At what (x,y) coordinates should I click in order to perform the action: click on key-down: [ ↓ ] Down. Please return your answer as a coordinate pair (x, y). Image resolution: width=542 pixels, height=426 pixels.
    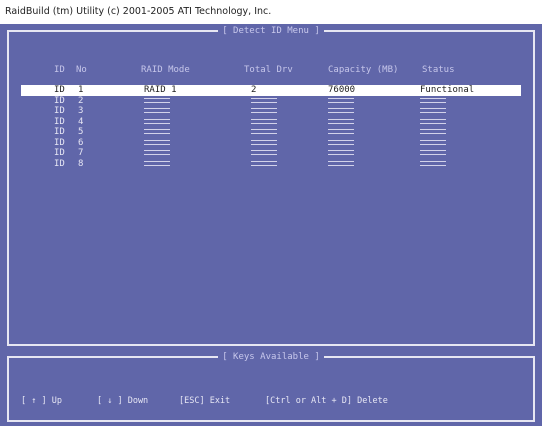
    Looking at the image, I should click on (123, 401).